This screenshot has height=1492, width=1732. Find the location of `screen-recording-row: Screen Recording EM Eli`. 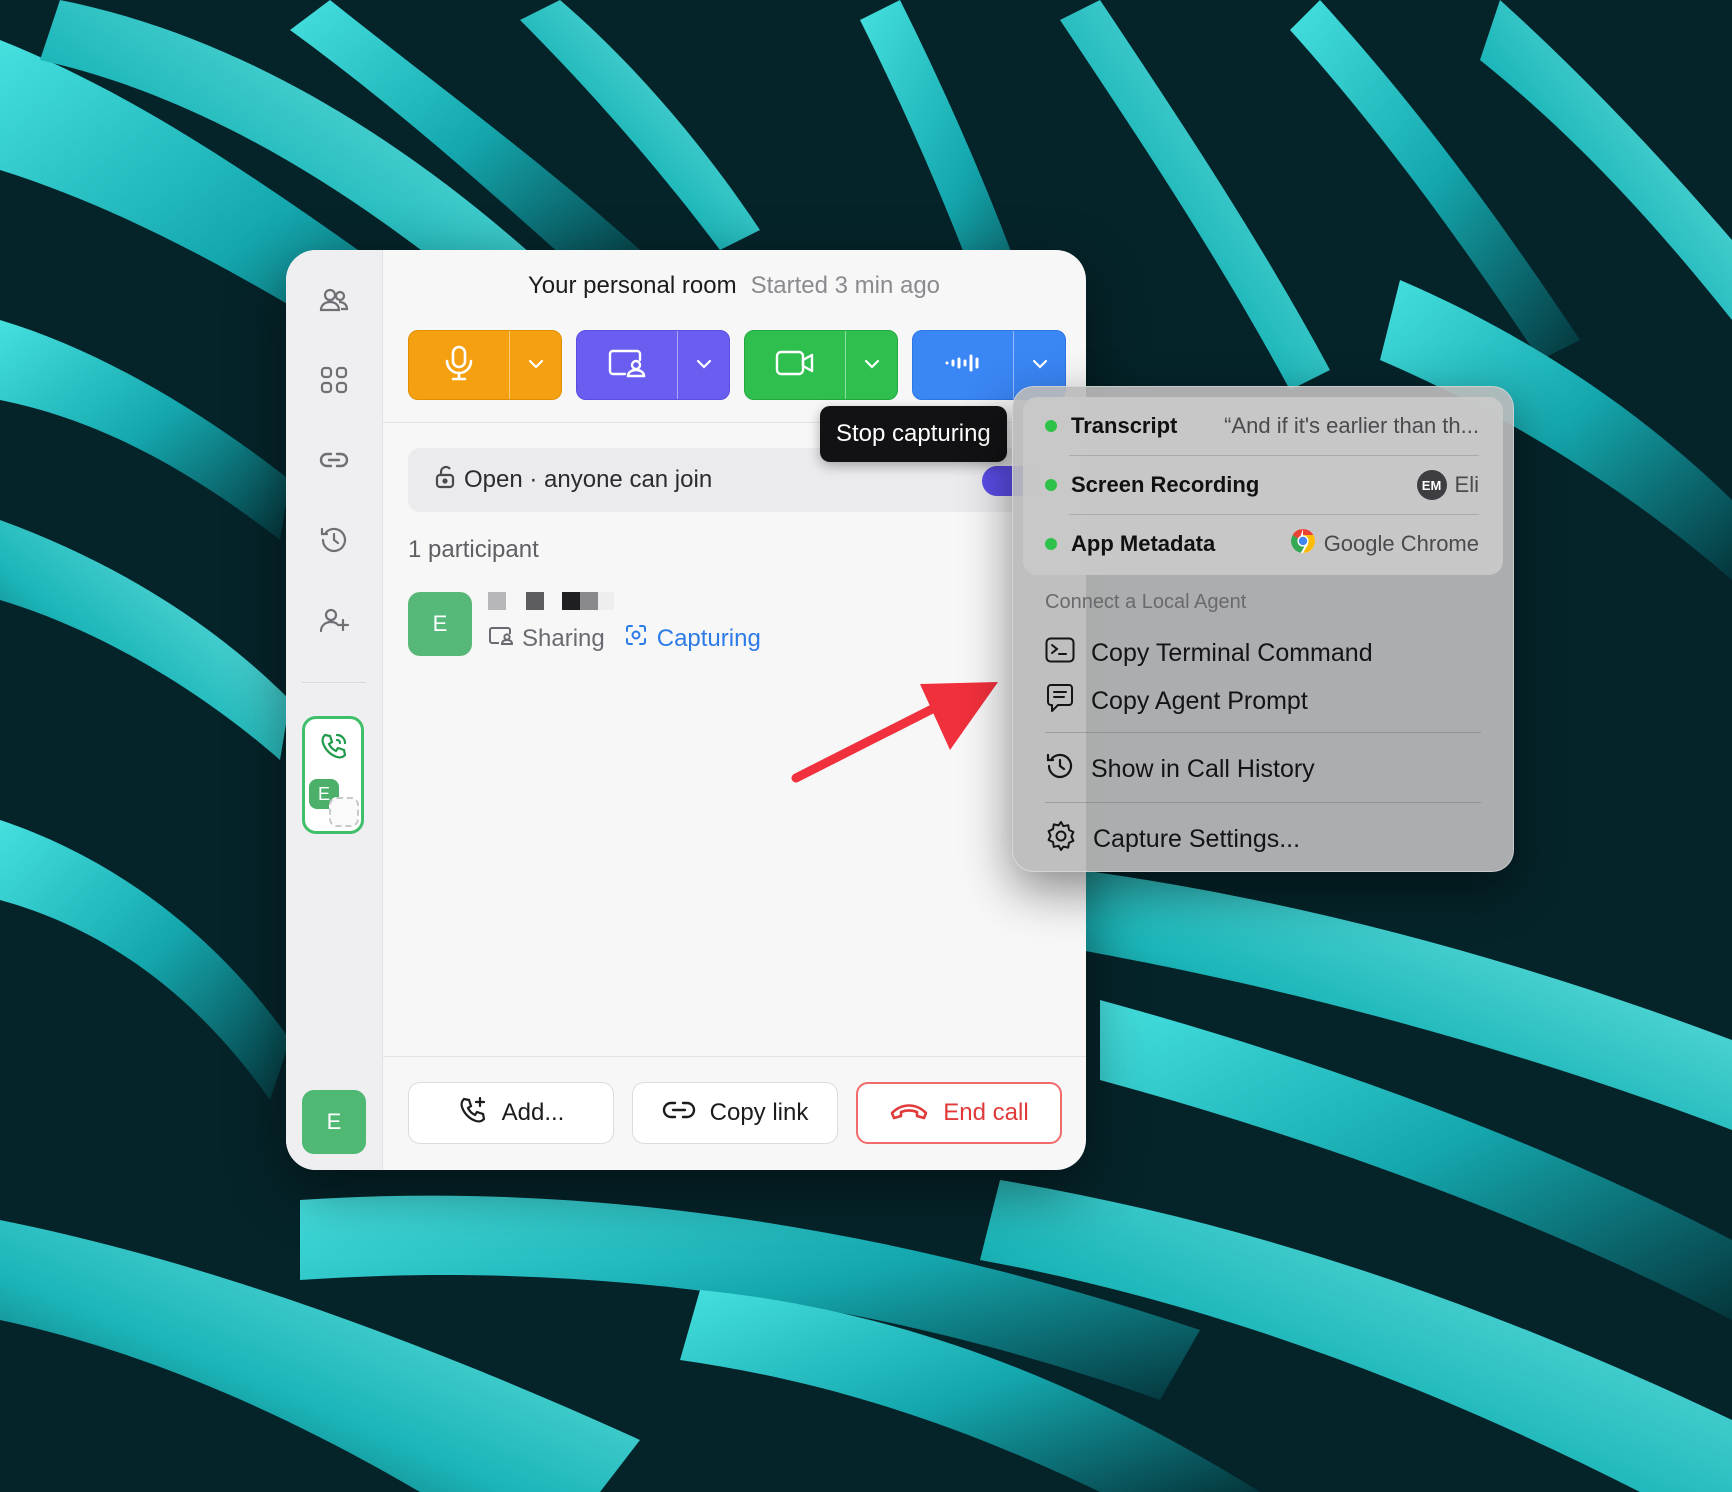

screen-recording-row: Screen Recording EM Eli is located at coordinates (1263, 485).